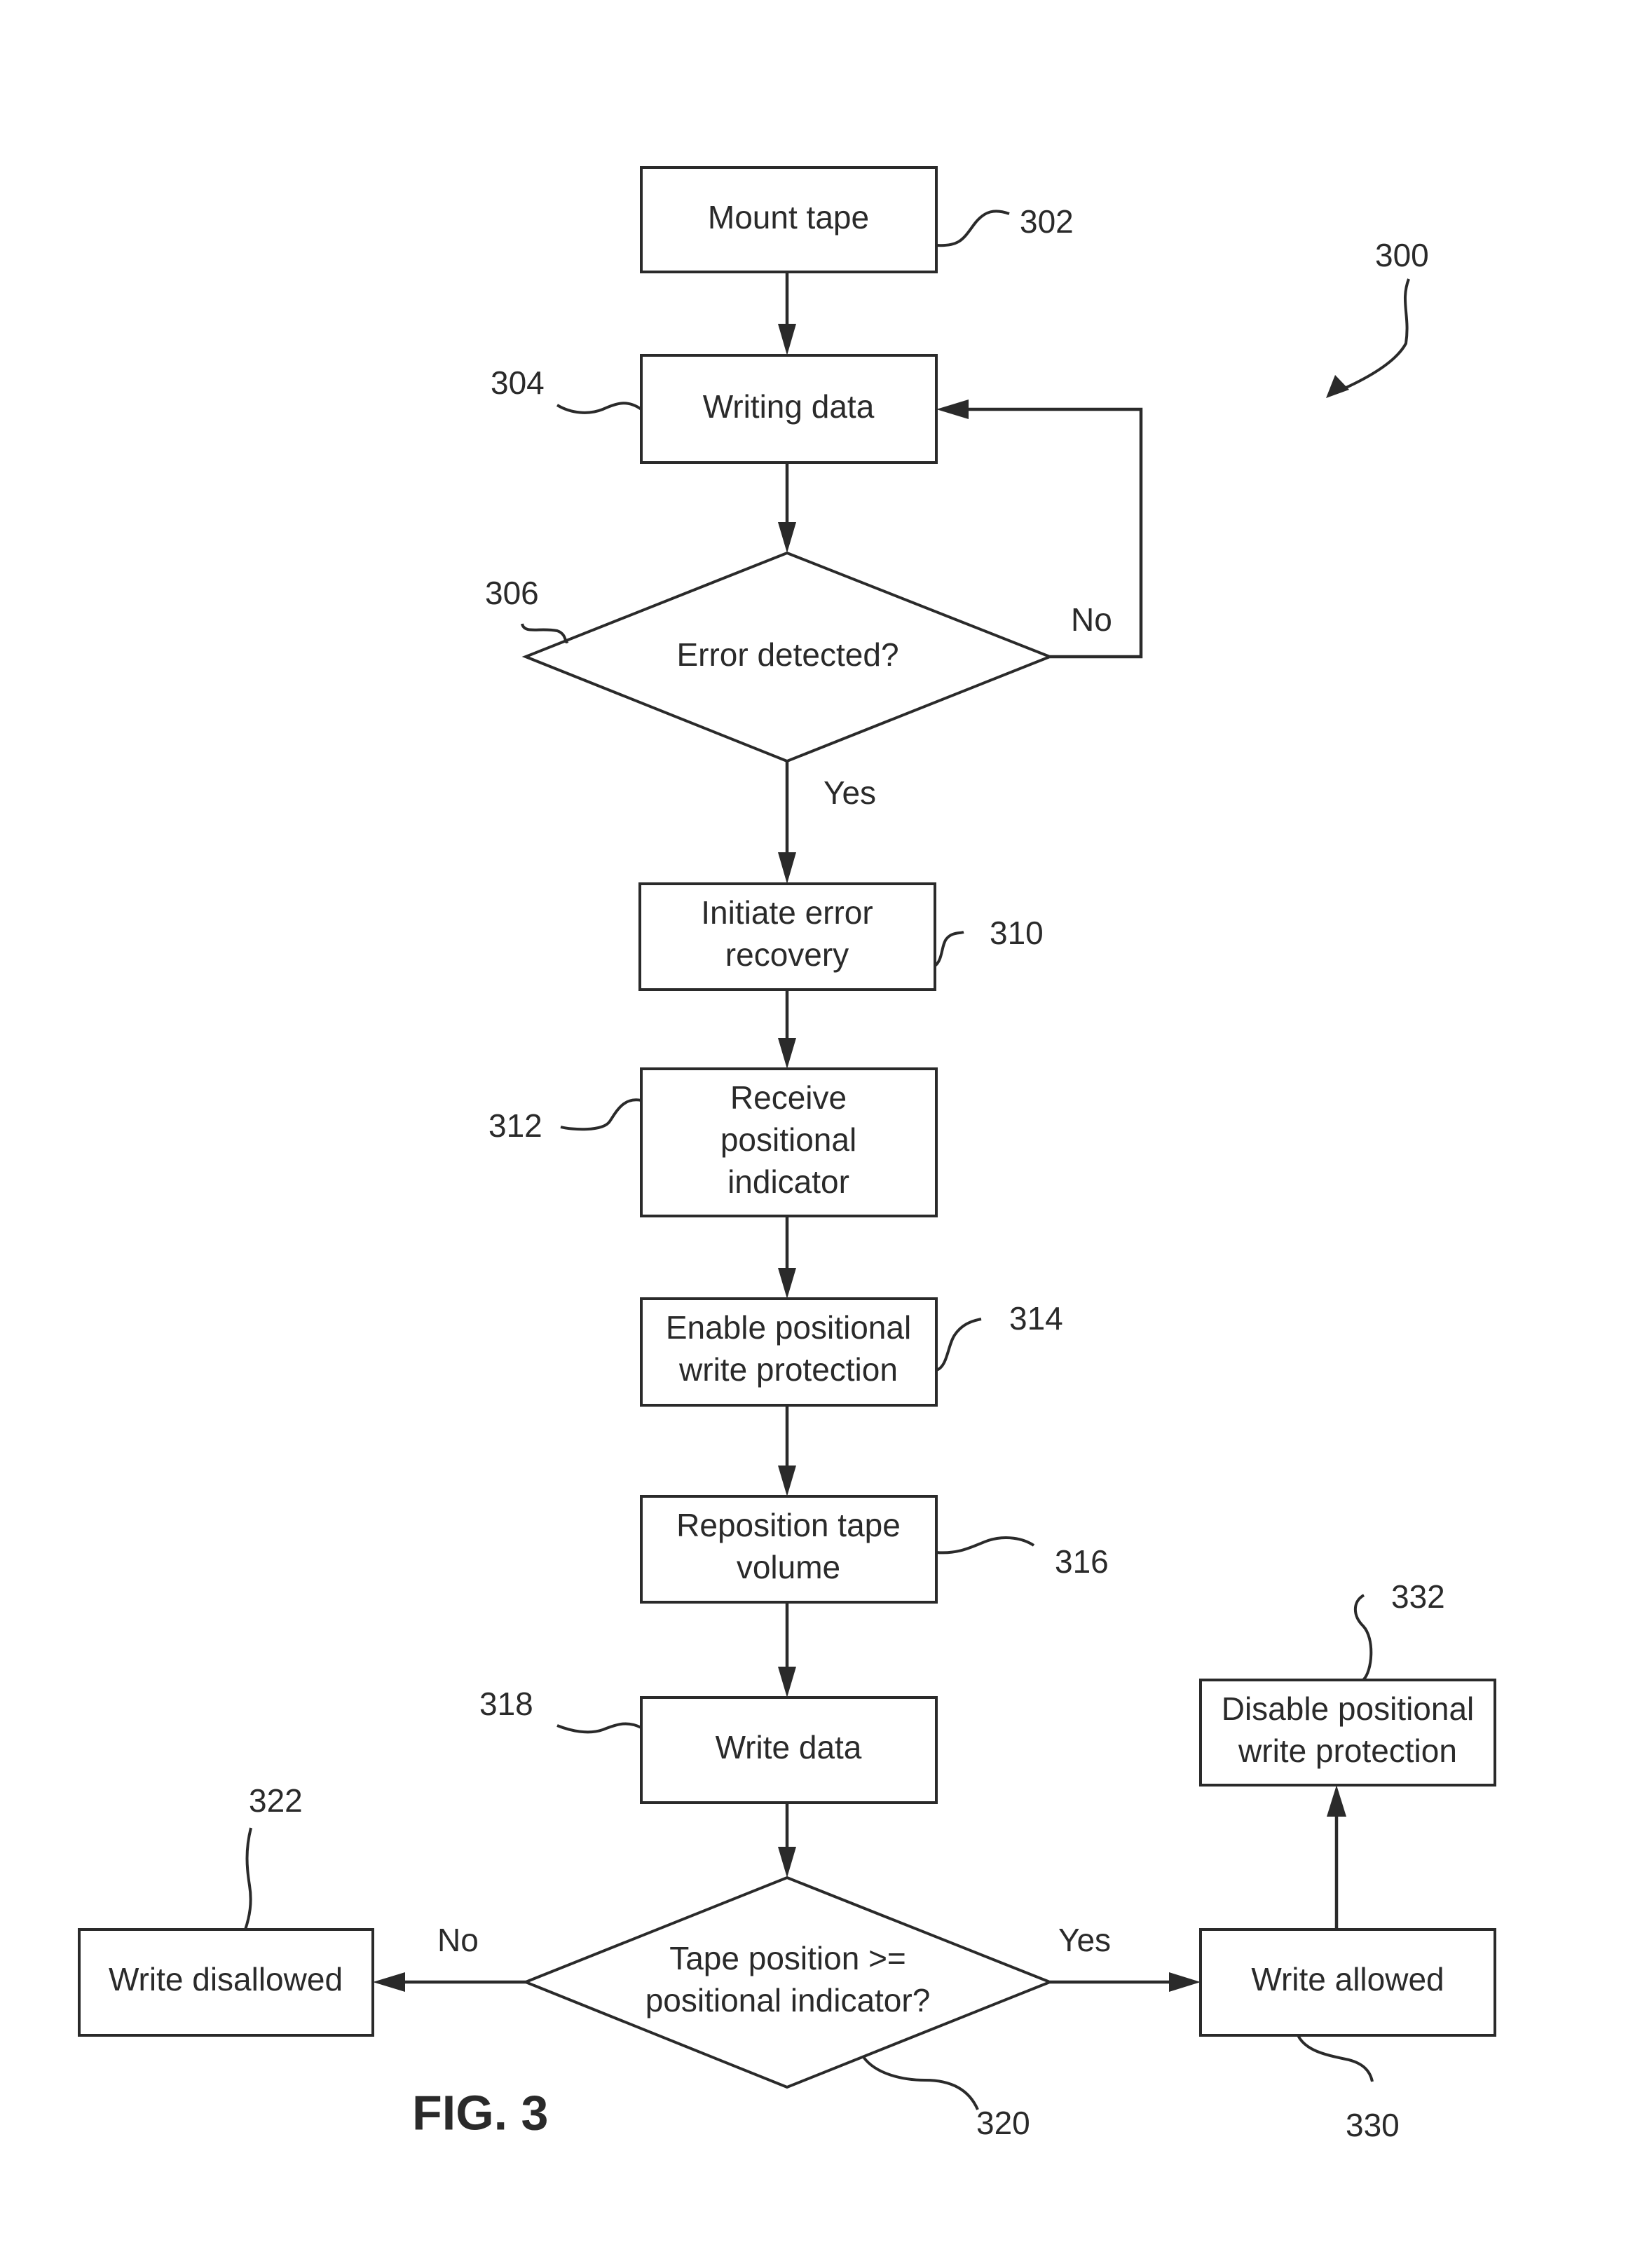  What do you see at coordinates (1338, 387) in the screenshot?
I see `figure-ref-arrowhead-icon` at bounding box center [1338, 387].